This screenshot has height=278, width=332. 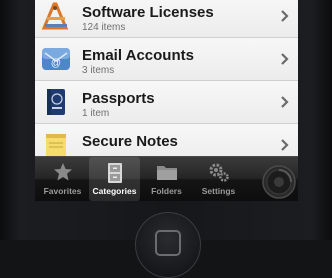 I want to click on tab-categories: Categories, so click(x=114, y=179).